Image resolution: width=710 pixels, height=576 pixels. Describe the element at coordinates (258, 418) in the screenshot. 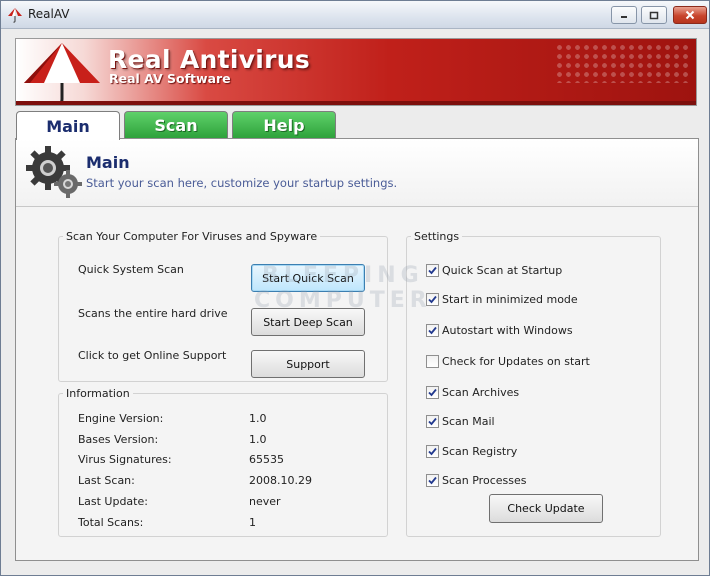

I see `engine-version-value: 1.0` at that location.